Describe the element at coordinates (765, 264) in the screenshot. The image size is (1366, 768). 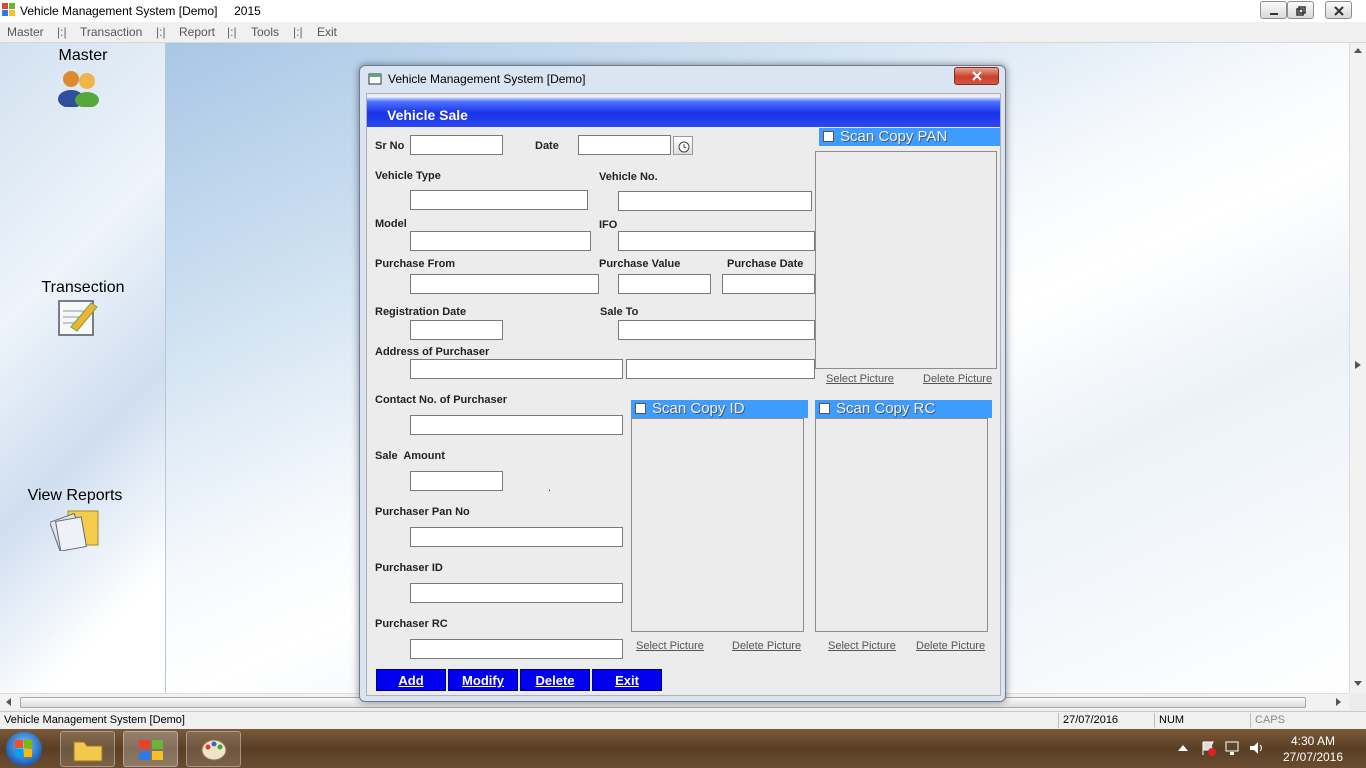
I see `purchase-date-label: Purchase Date` at that location.